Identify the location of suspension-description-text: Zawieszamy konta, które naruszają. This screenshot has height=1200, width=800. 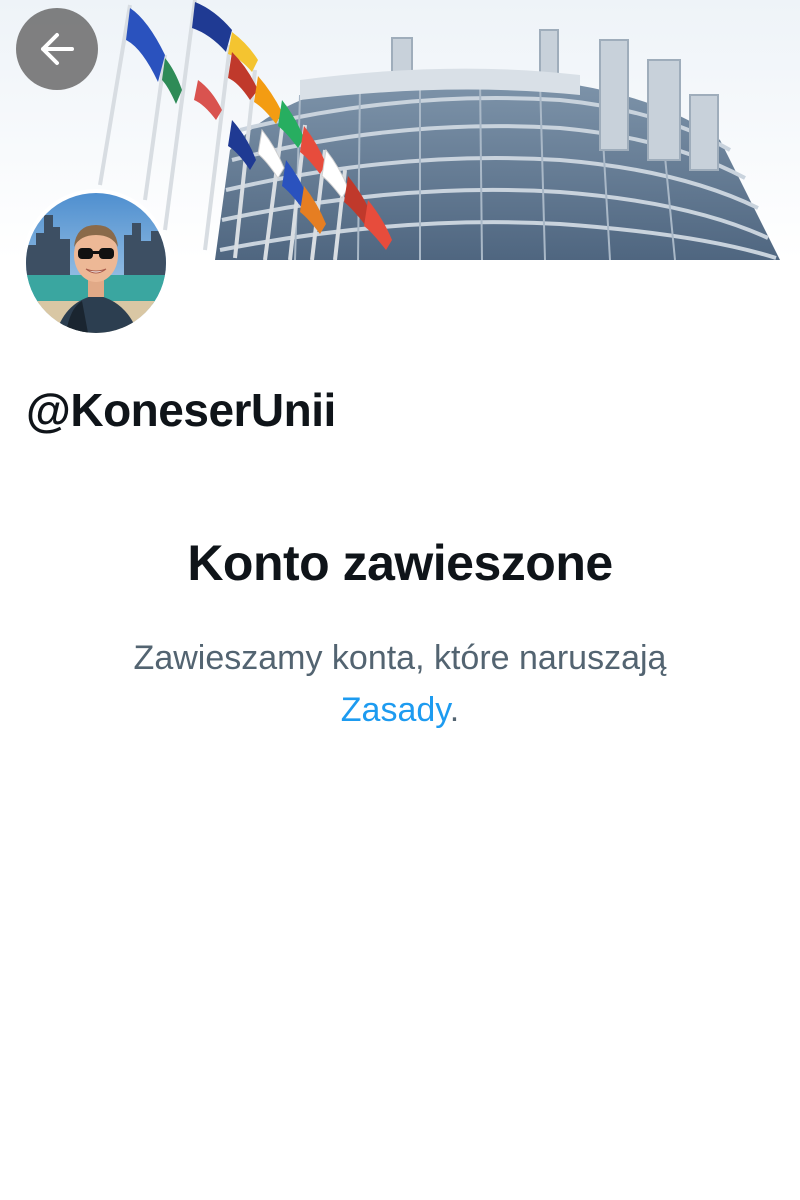
(400, 658).